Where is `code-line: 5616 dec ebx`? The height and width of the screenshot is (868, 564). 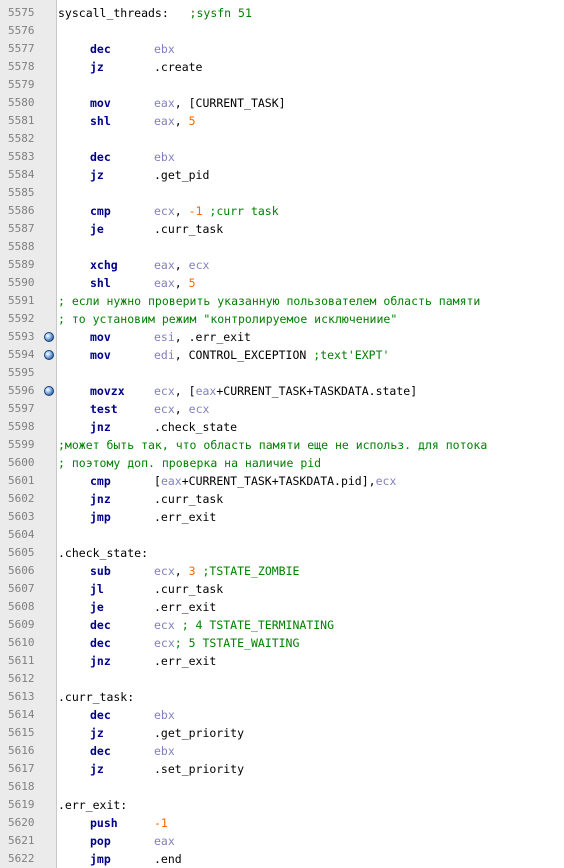
code-line: 5616 dec ebx is located at coordinates (282, 751).